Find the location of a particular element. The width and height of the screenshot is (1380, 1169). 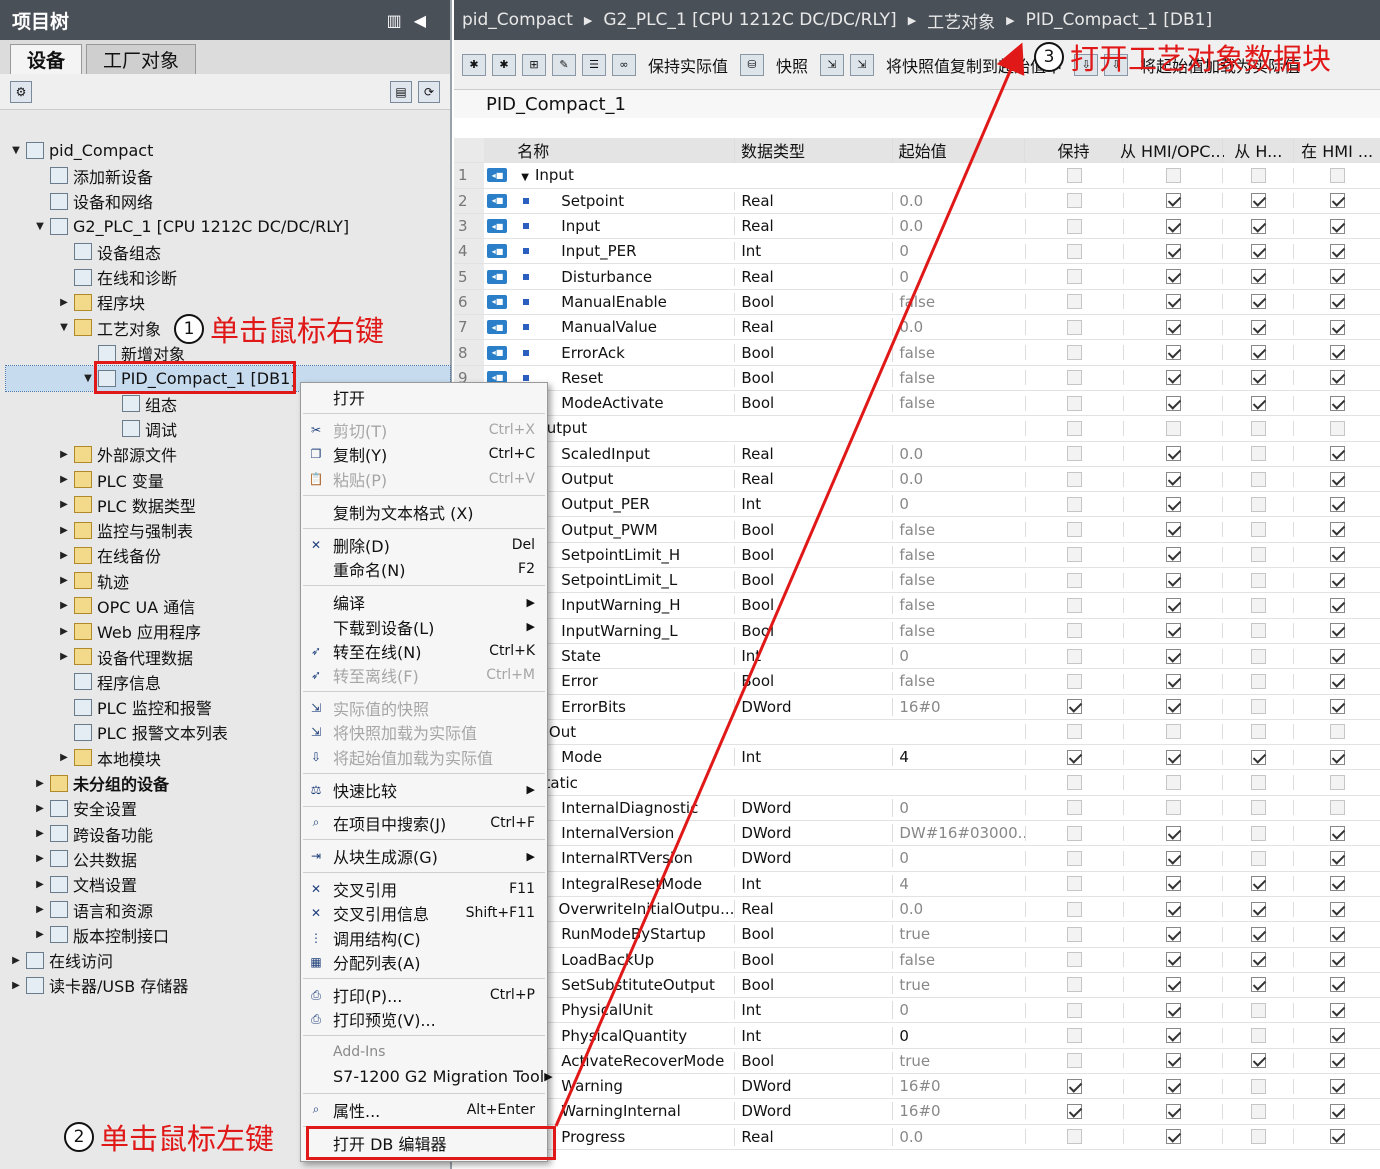

keep-actual-button: 保持实际值 is located at coordinates (688, 65).